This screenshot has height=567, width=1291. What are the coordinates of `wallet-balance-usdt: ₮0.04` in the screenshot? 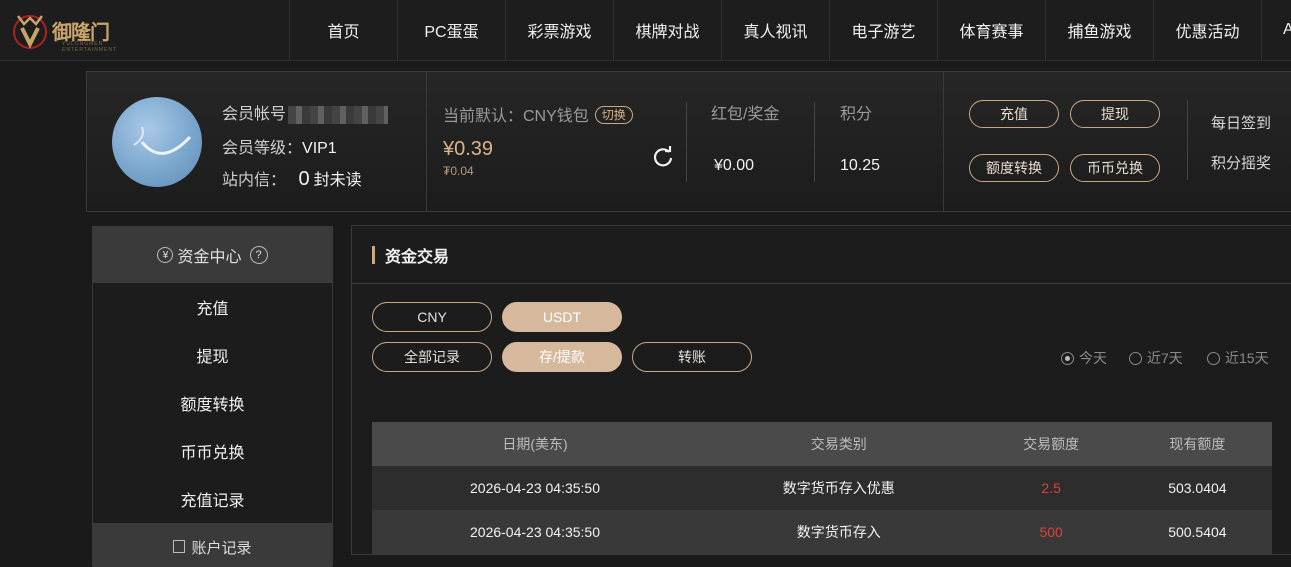 It's located at (458, 171).